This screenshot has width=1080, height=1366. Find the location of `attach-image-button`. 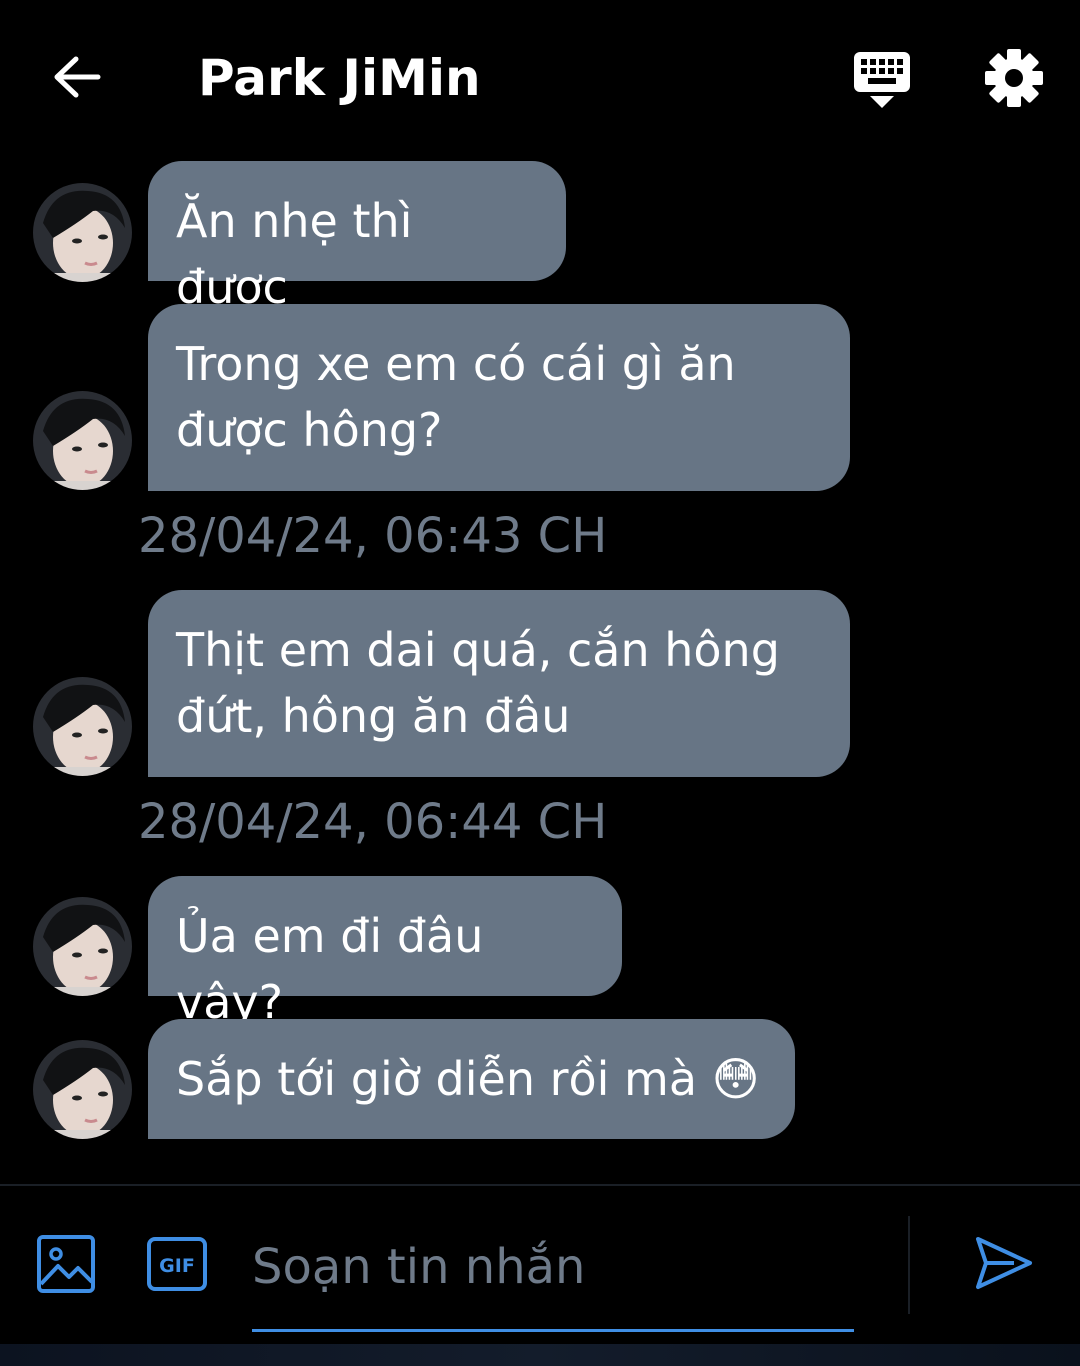

attach-image-button is located at coordinates (66, 1264).